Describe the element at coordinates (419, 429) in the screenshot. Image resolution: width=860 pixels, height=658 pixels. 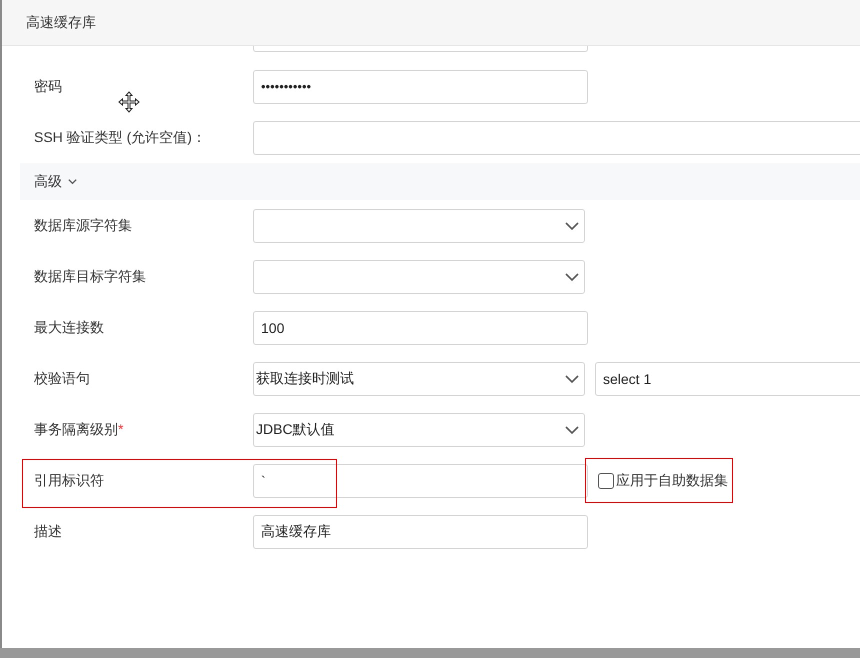
I see `dropdown: JDBC默认值` at that location.